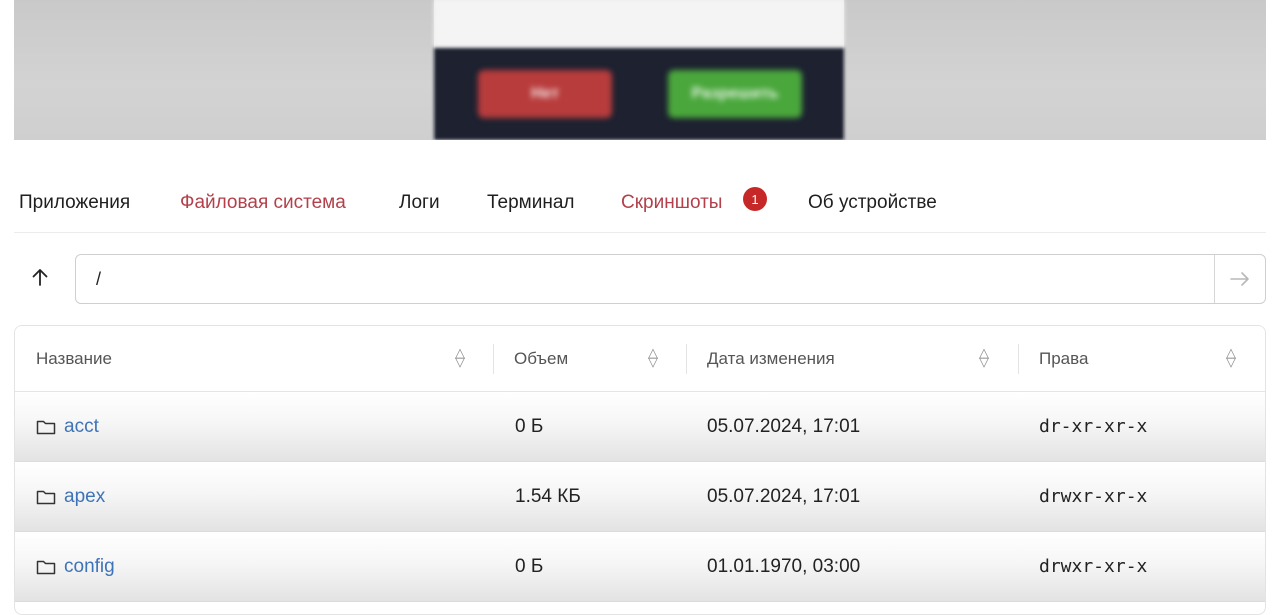 Image resolution: width=1280 pixels, height=615 pixels. What do you see at coordinates (1093, 426) in the screenshot?
I see `file-permissions: dr-xr-xr-x` at bounding box center [1093, 426].